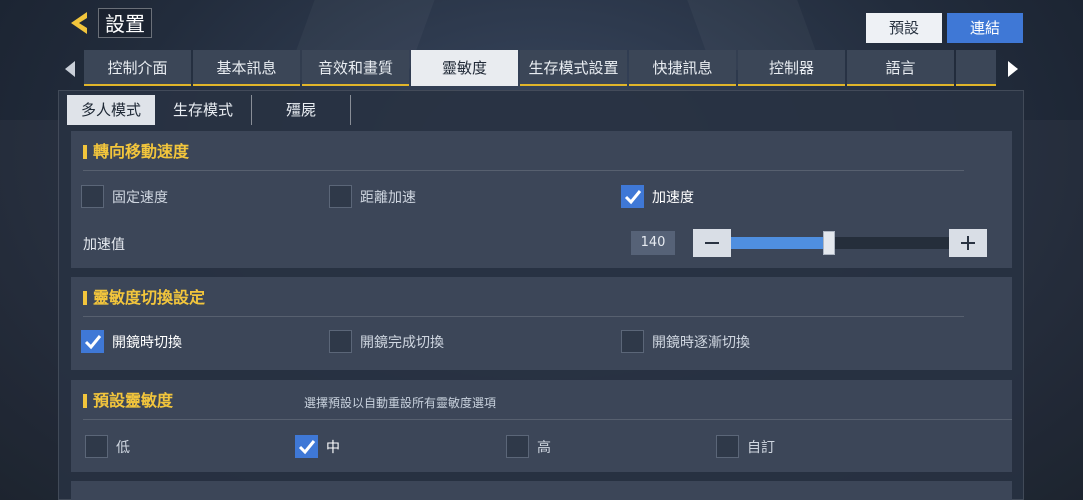 The width and height of the screenshot is (1083, 500). I want to click on accel-value-label: 加速值, so click(104, 245).